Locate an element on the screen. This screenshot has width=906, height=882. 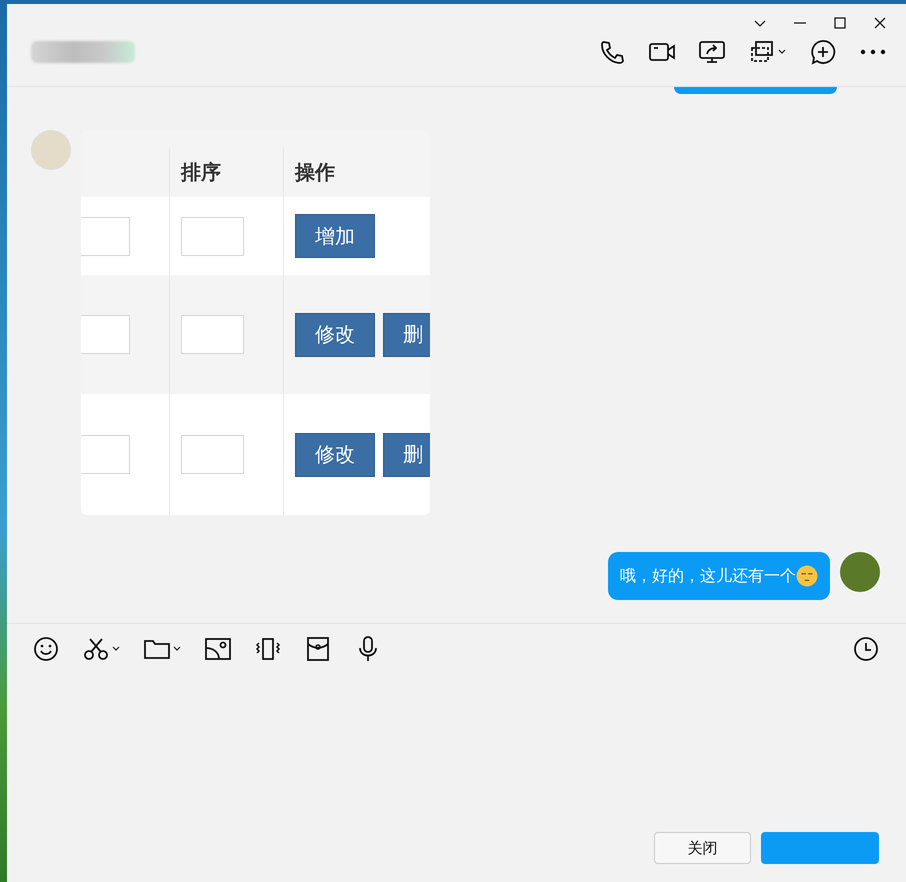
emoji-icon is located at coordinates (46, 649).